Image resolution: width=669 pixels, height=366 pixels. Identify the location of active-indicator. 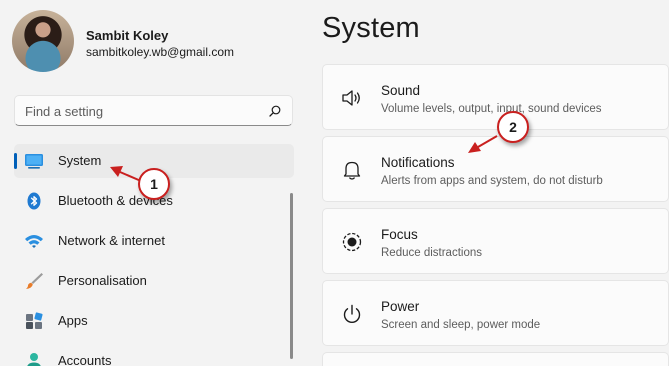
(15, 161).